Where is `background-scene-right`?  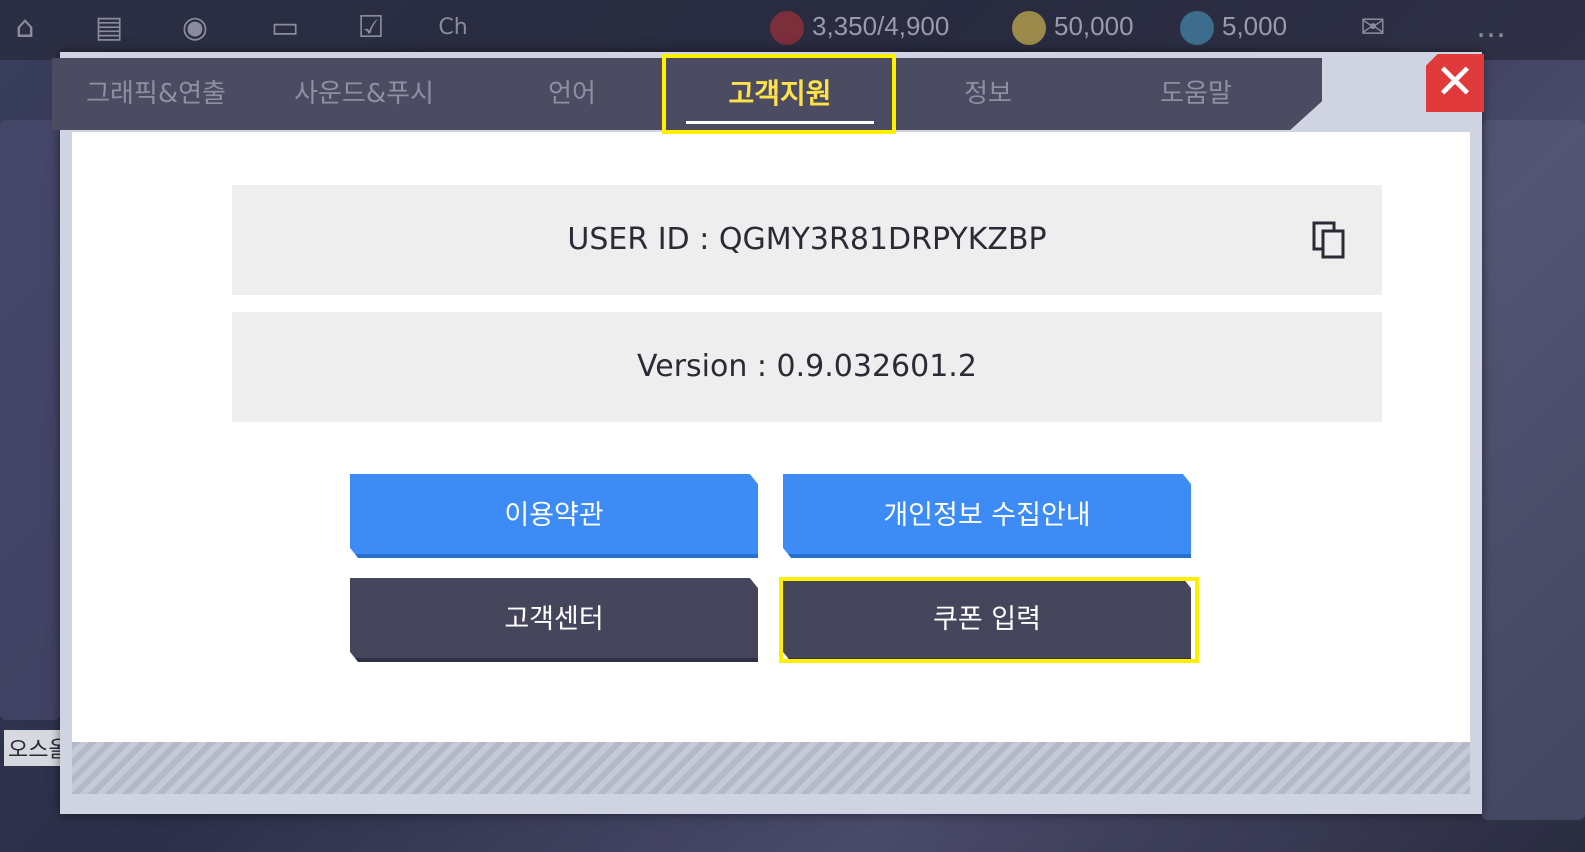 background-scene-right is located at coordinates (1533, 470).